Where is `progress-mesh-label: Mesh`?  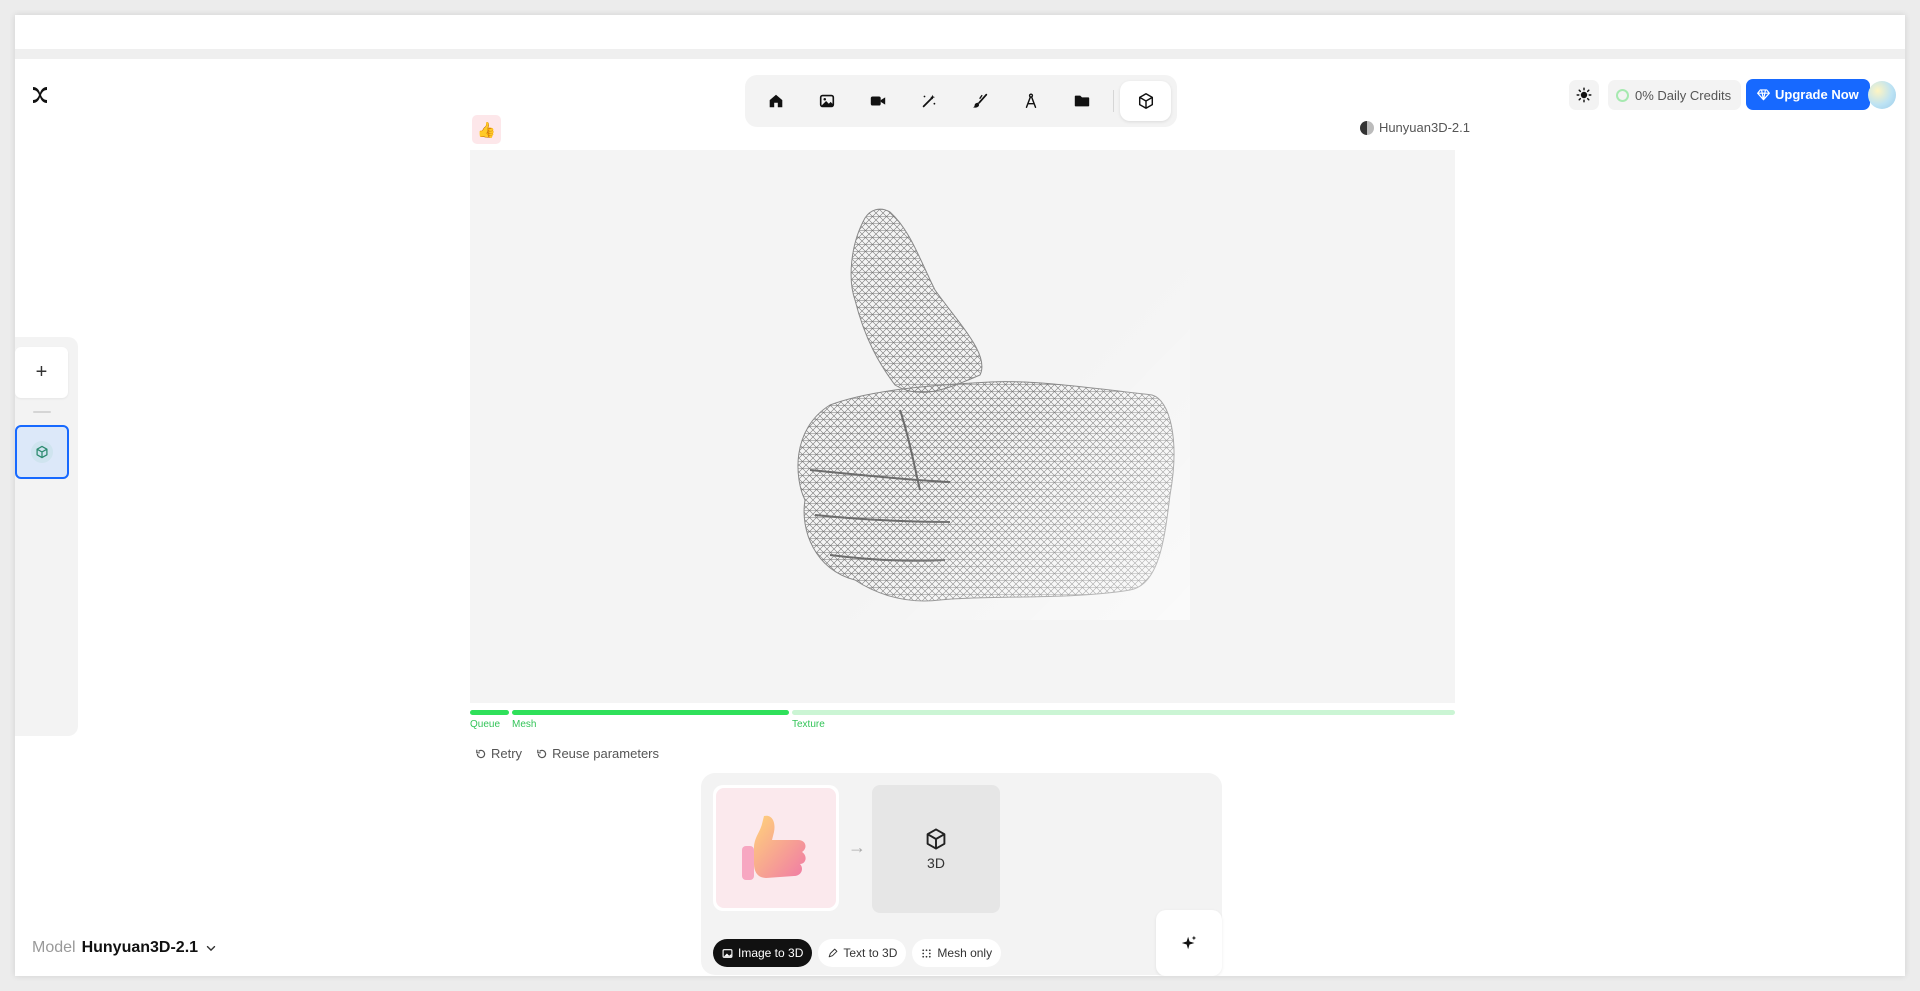 progress-mesh-label: Mesh is located at coordinates (524, 724).